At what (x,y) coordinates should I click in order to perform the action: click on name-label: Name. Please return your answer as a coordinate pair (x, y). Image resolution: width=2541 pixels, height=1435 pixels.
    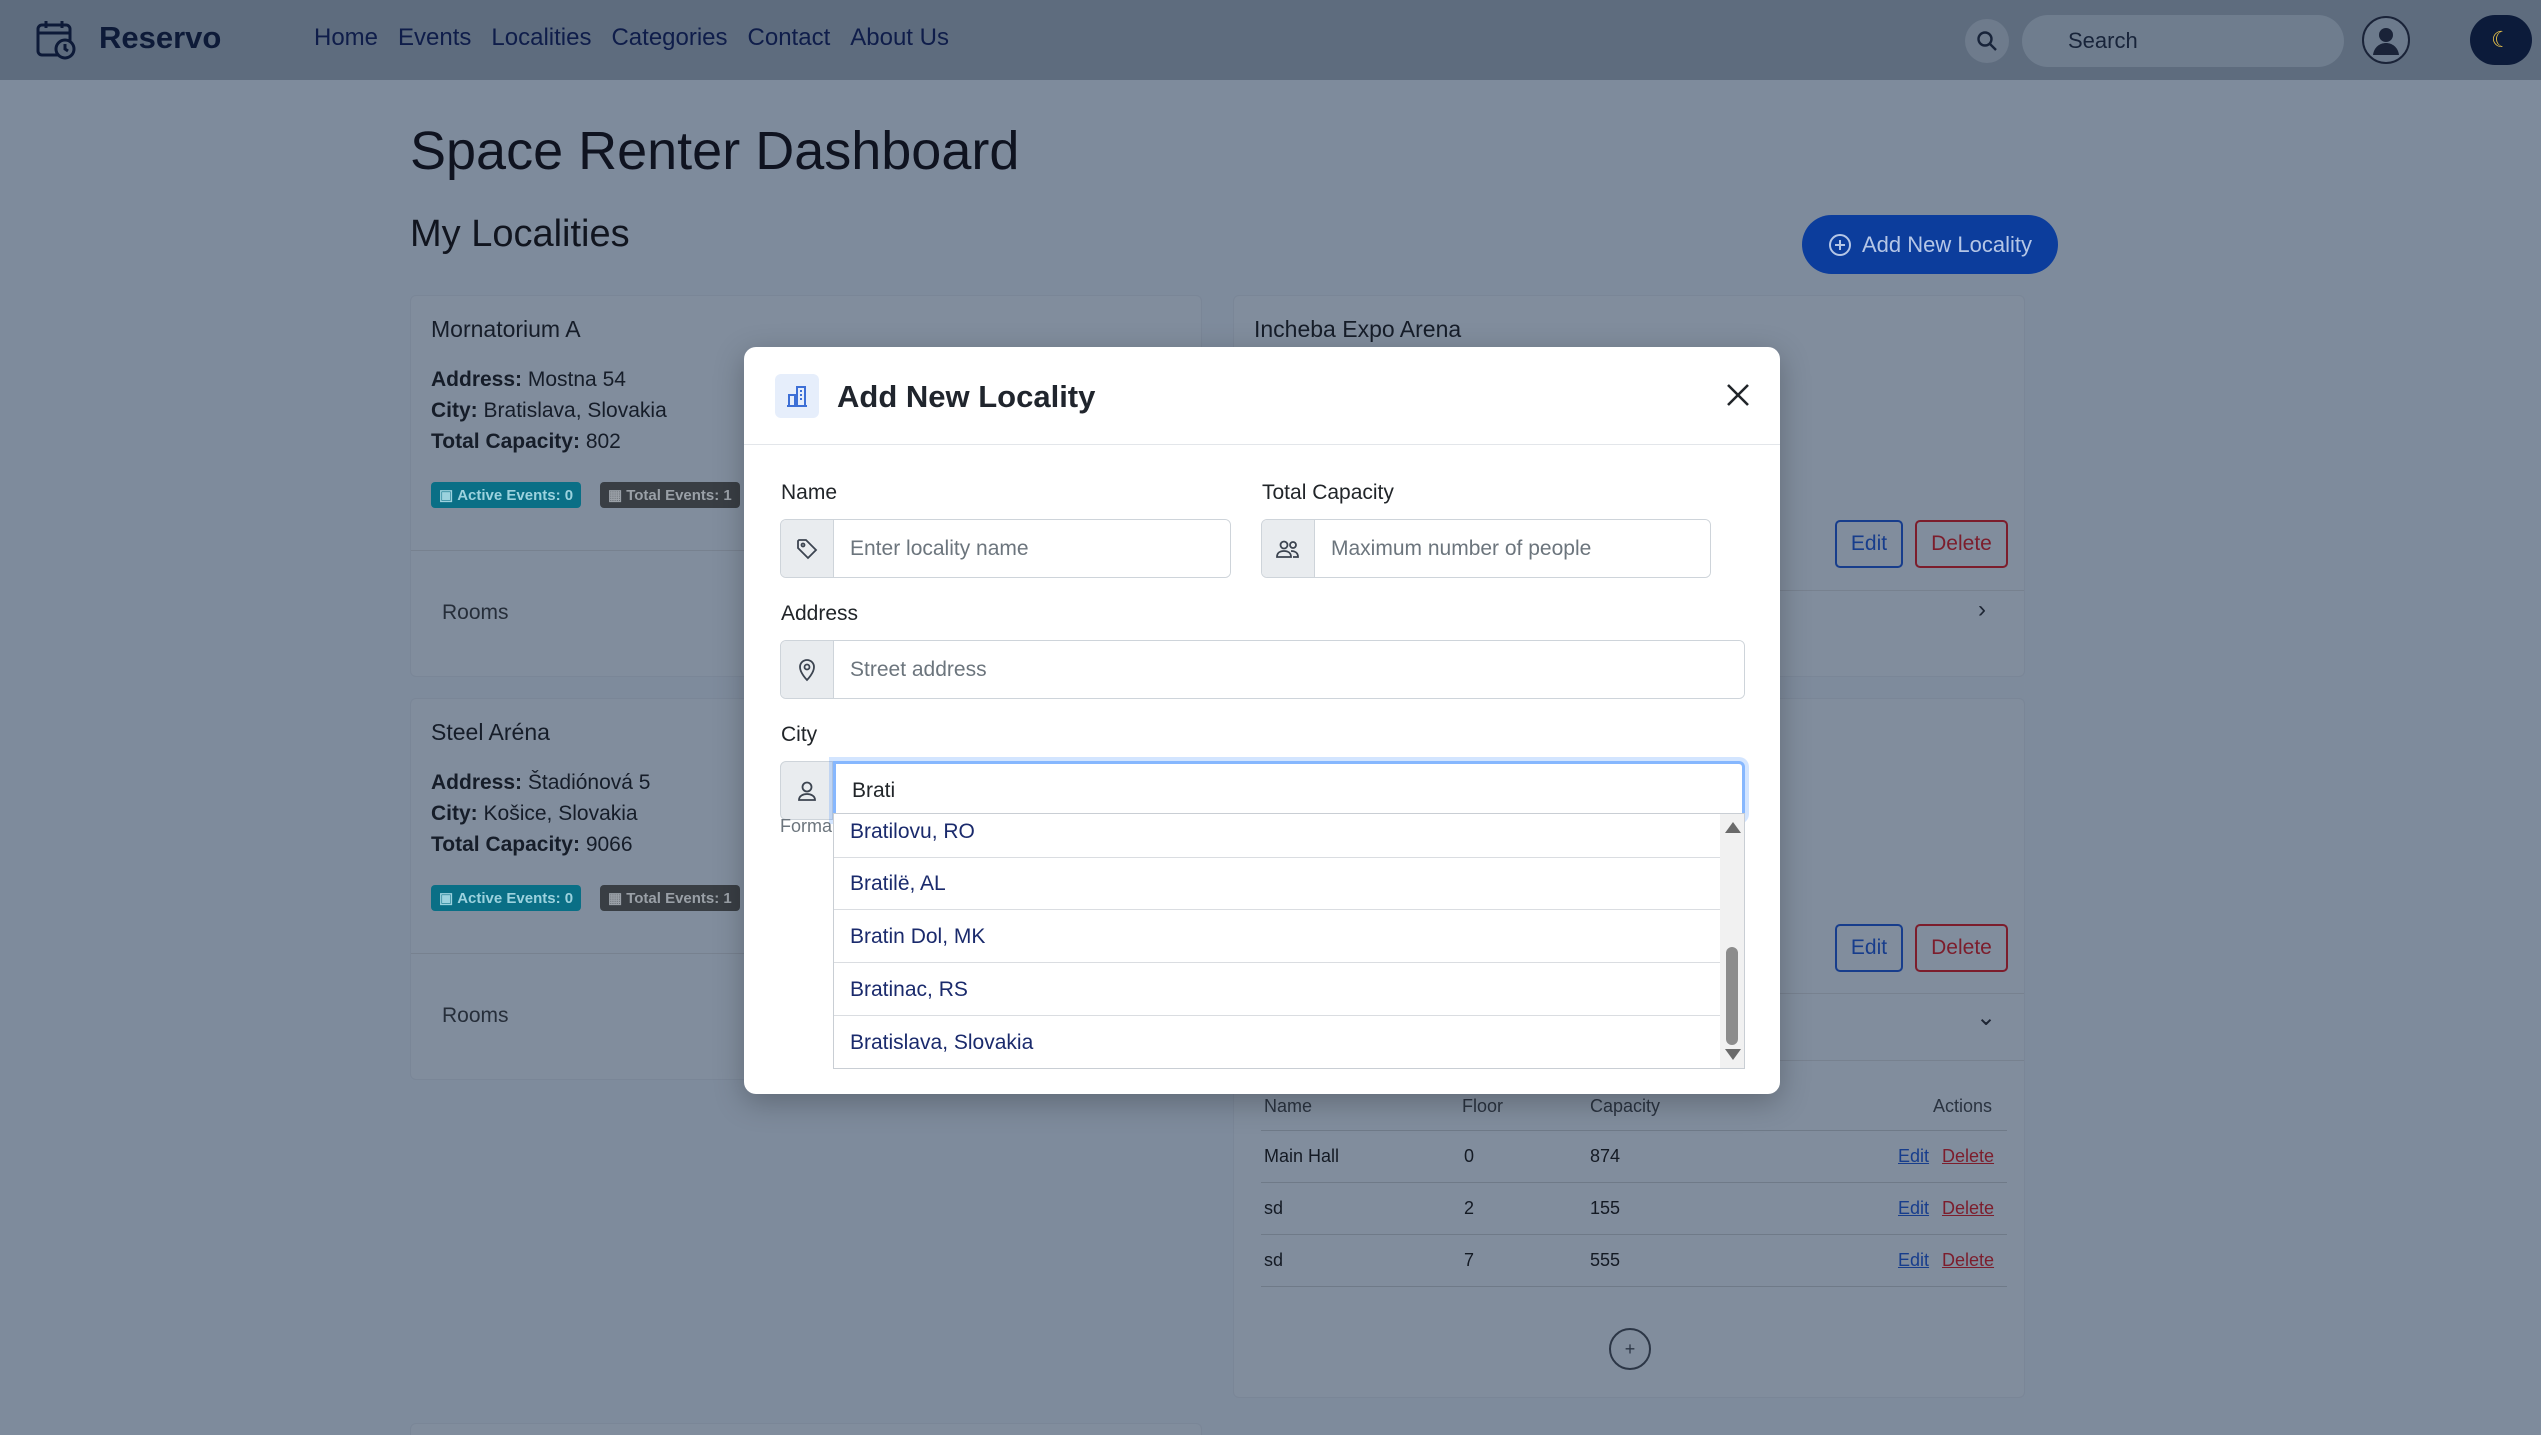
    Looking at the image, I should click on (809, 492).